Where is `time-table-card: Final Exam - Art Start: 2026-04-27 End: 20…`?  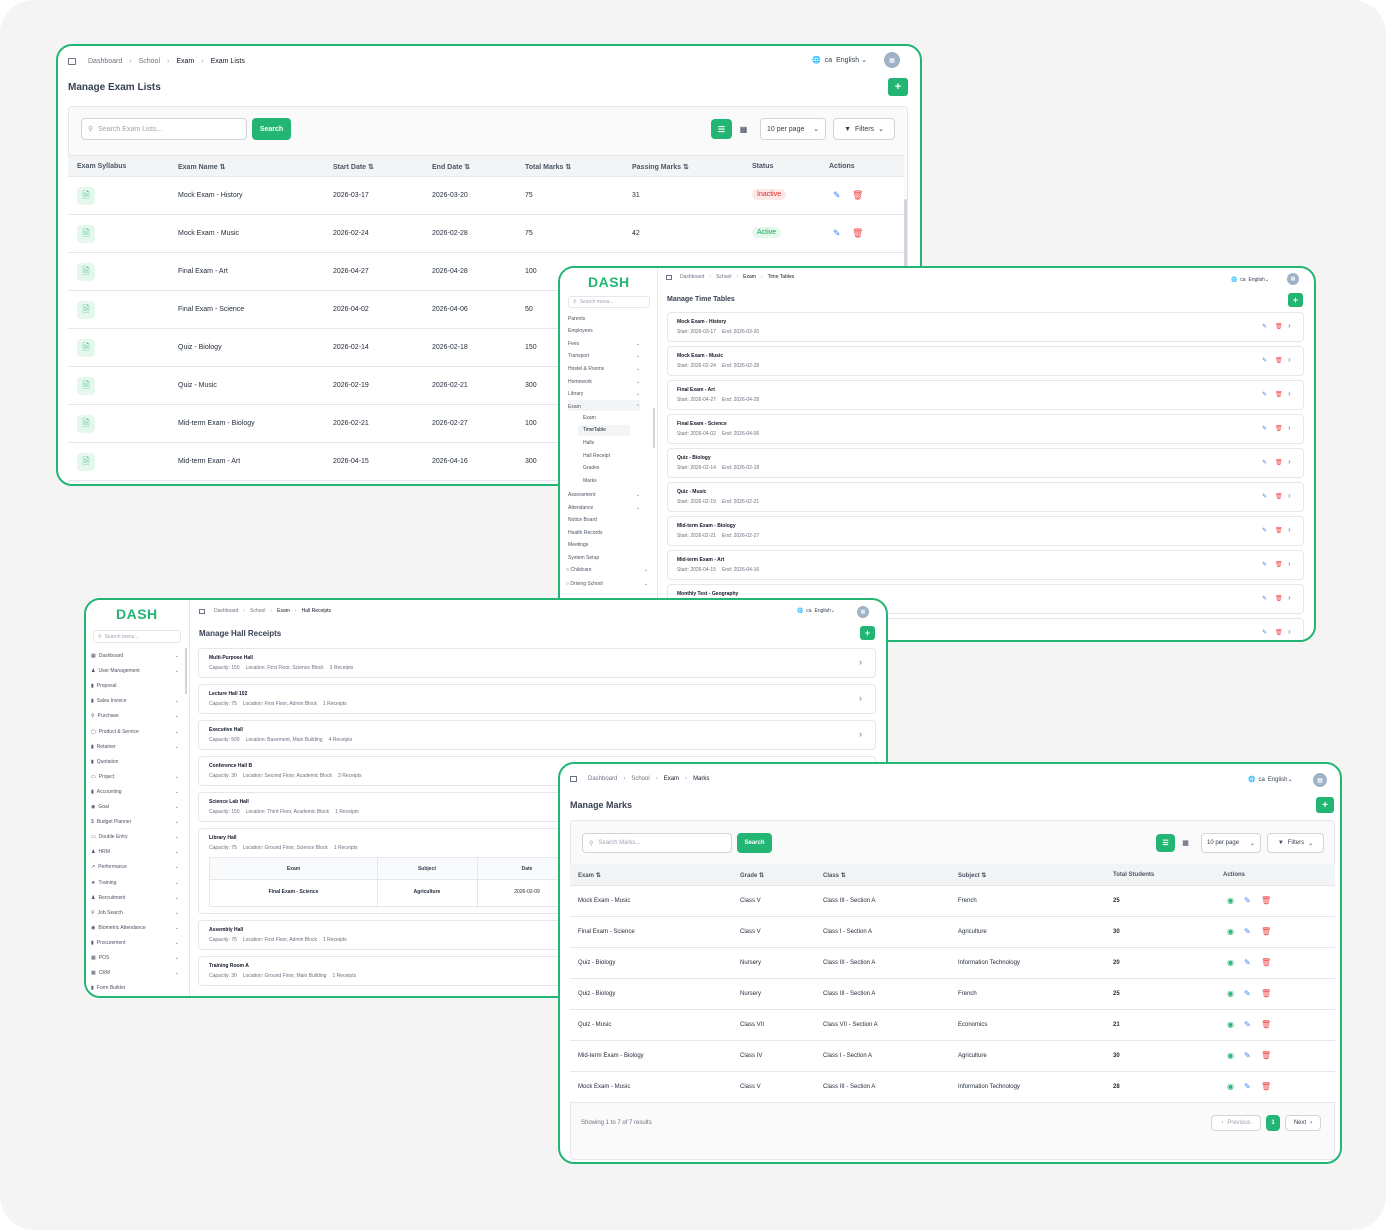
time-table-card: Final Exam - Art Start: 2026-04-27 End: 20… is located at coordinates (985, 395).